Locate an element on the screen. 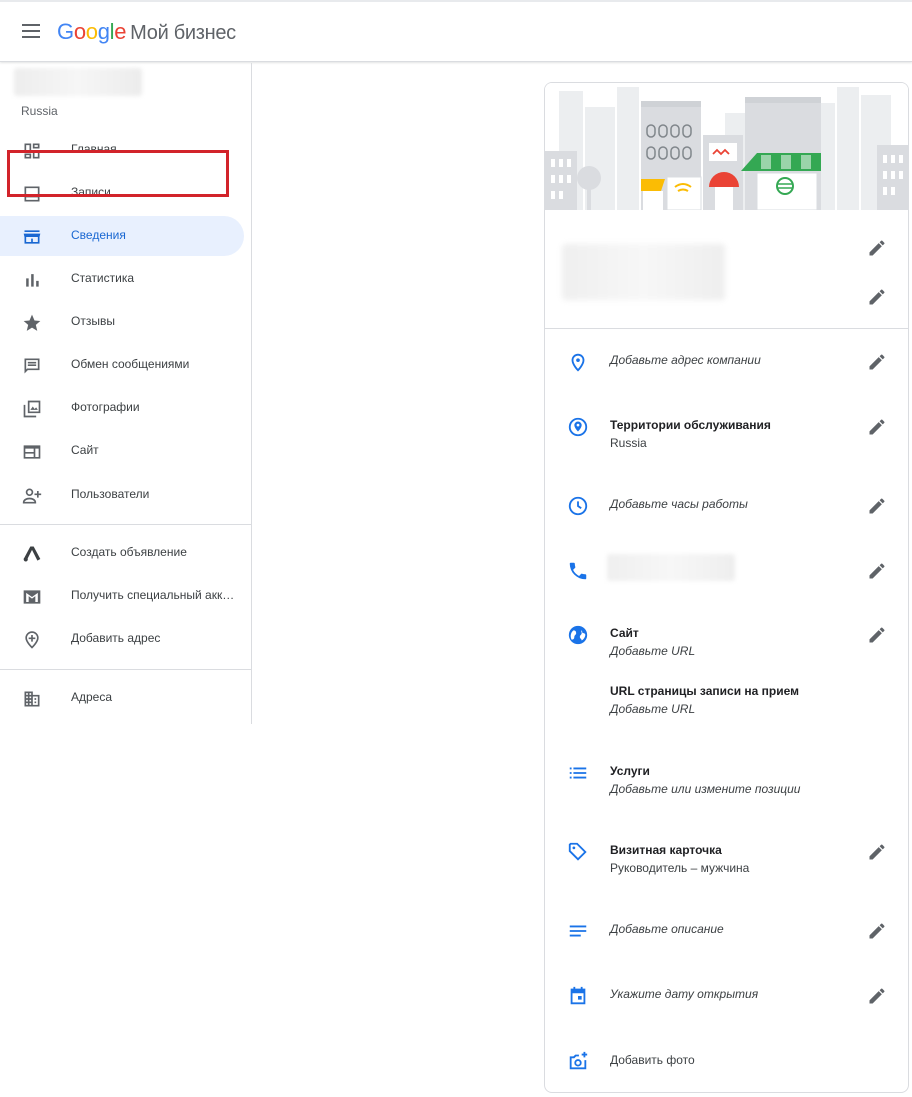  address-placeholder: Добавьте адрес компании is located at coordinates (685, 360).